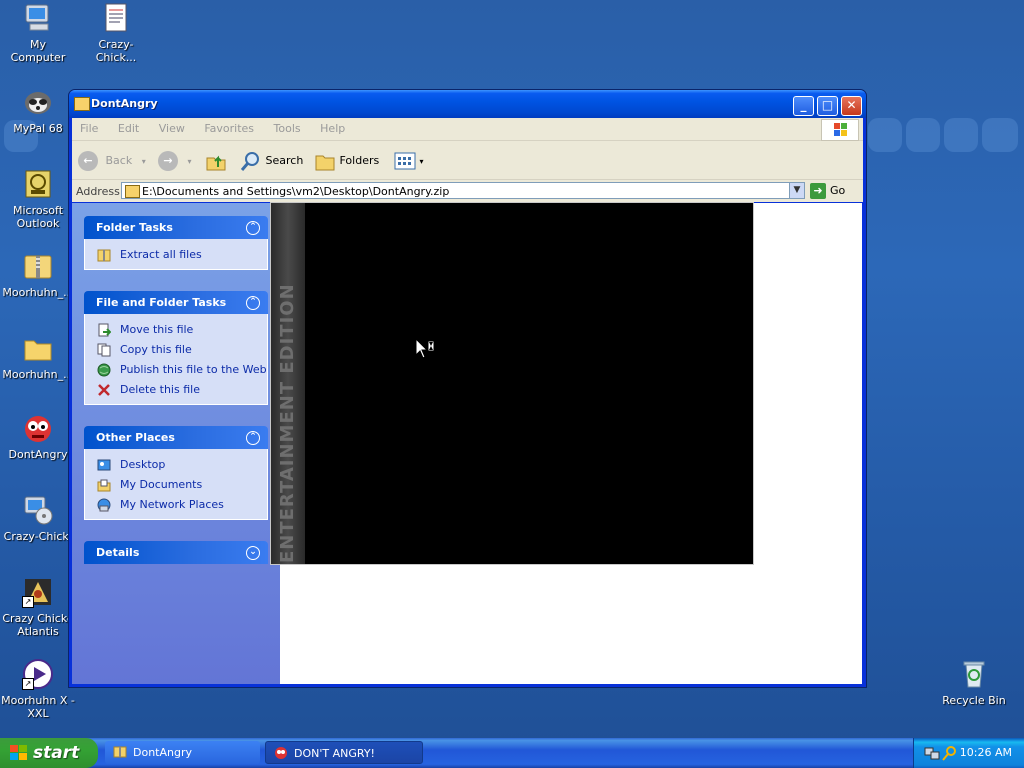 This screenshot has height=768, width=1024. Describe the element at coordinates (49, 753) in the screenshot. I see `start-button: start` at that location.